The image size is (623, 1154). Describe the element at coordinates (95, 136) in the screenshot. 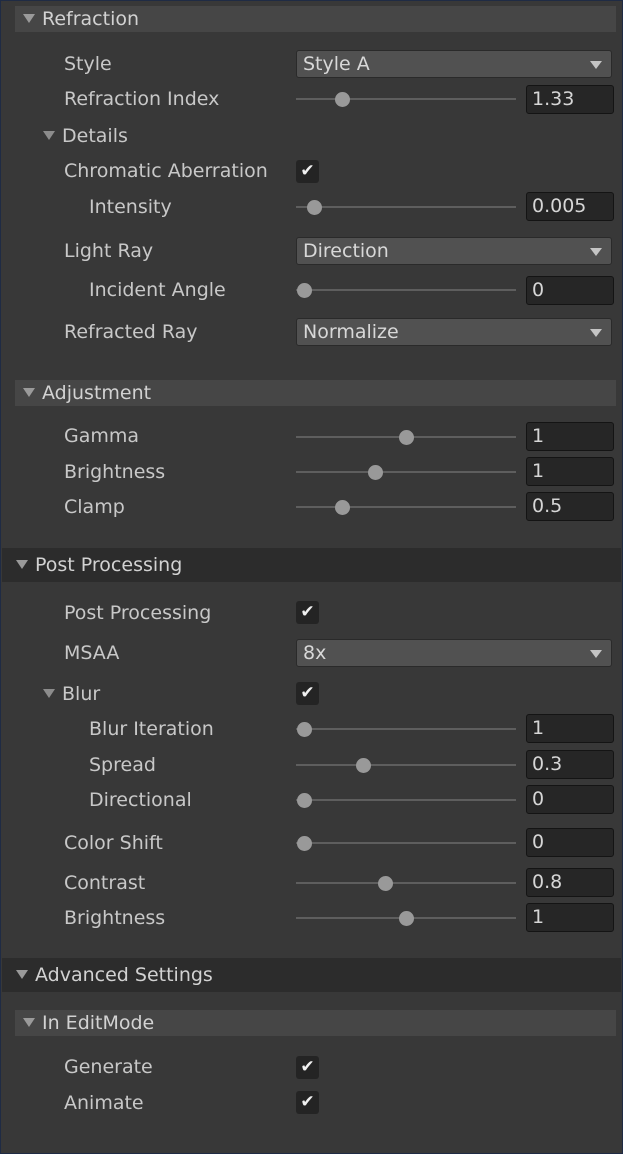

I see `details-label: Details` at that location.